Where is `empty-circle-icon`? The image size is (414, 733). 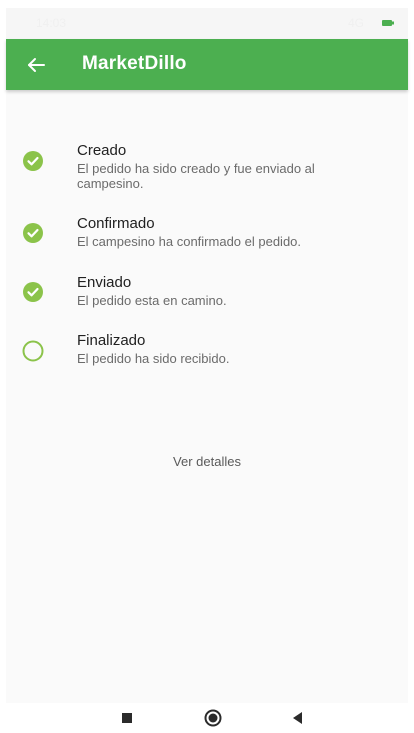 empty-circle-icon is located at coordinates (33, 351).